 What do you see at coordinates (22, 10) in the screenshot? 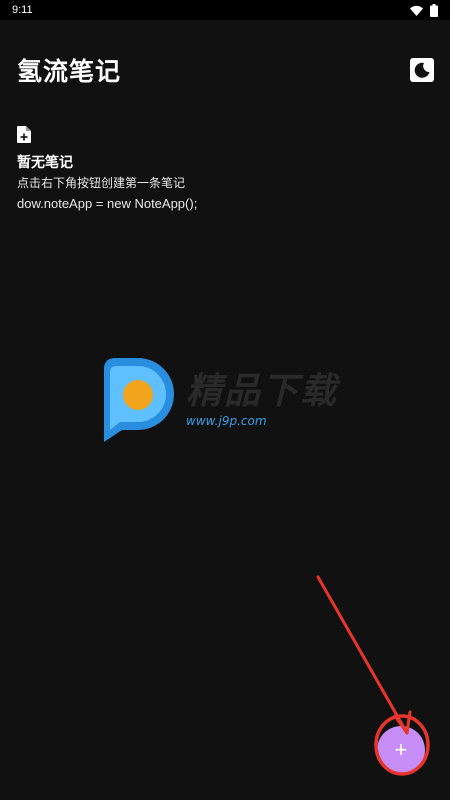
I see `status-time: 9:11` at bounding box center [22, 10].